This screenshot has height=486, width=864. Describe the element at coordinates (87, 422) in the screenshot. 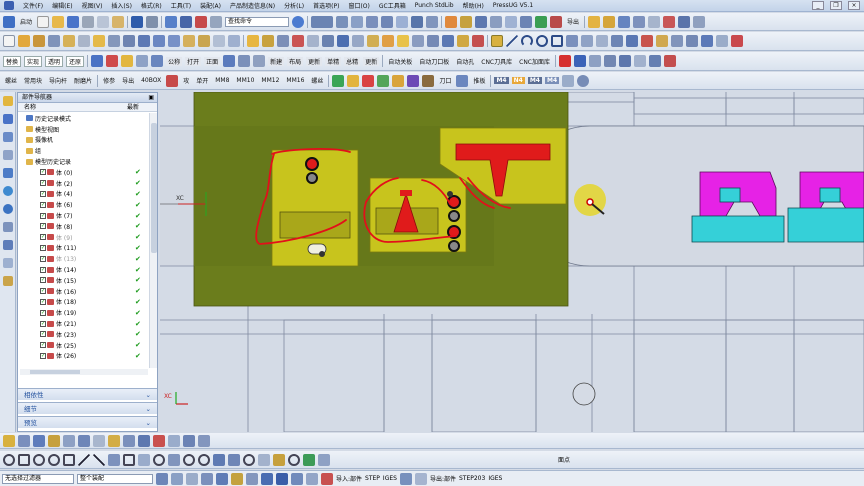

I see `preview-panel: 预览 ⌄` at that location.